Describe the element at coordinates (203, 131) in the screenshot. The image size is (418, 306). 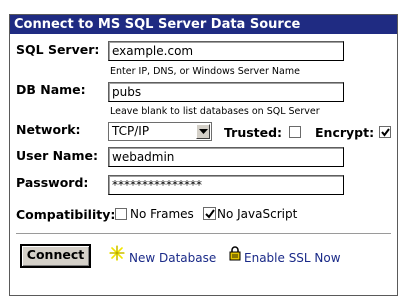
I see `dropdown-arrow-icon` at that location.